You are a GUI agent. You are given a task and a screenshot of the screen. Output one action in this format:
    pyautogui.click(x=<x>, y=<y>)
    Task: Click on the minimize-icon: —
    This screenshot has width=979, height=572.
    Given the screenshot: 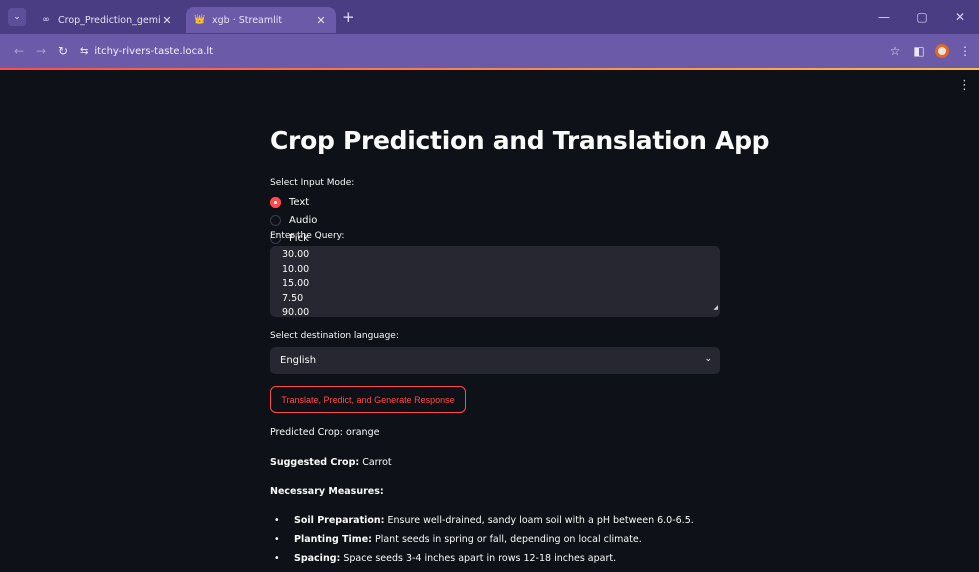 What is the action you would take?
    pyautogui.click(x=884, y=17)
    